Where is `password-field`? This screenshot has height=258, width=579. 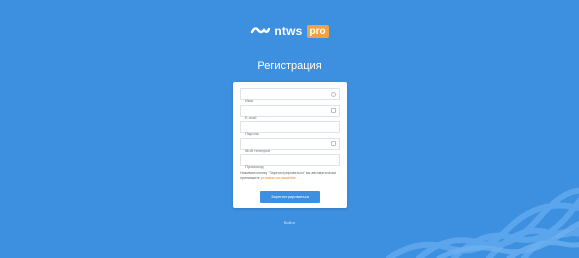 password-field is located at coordinates (290, 130).